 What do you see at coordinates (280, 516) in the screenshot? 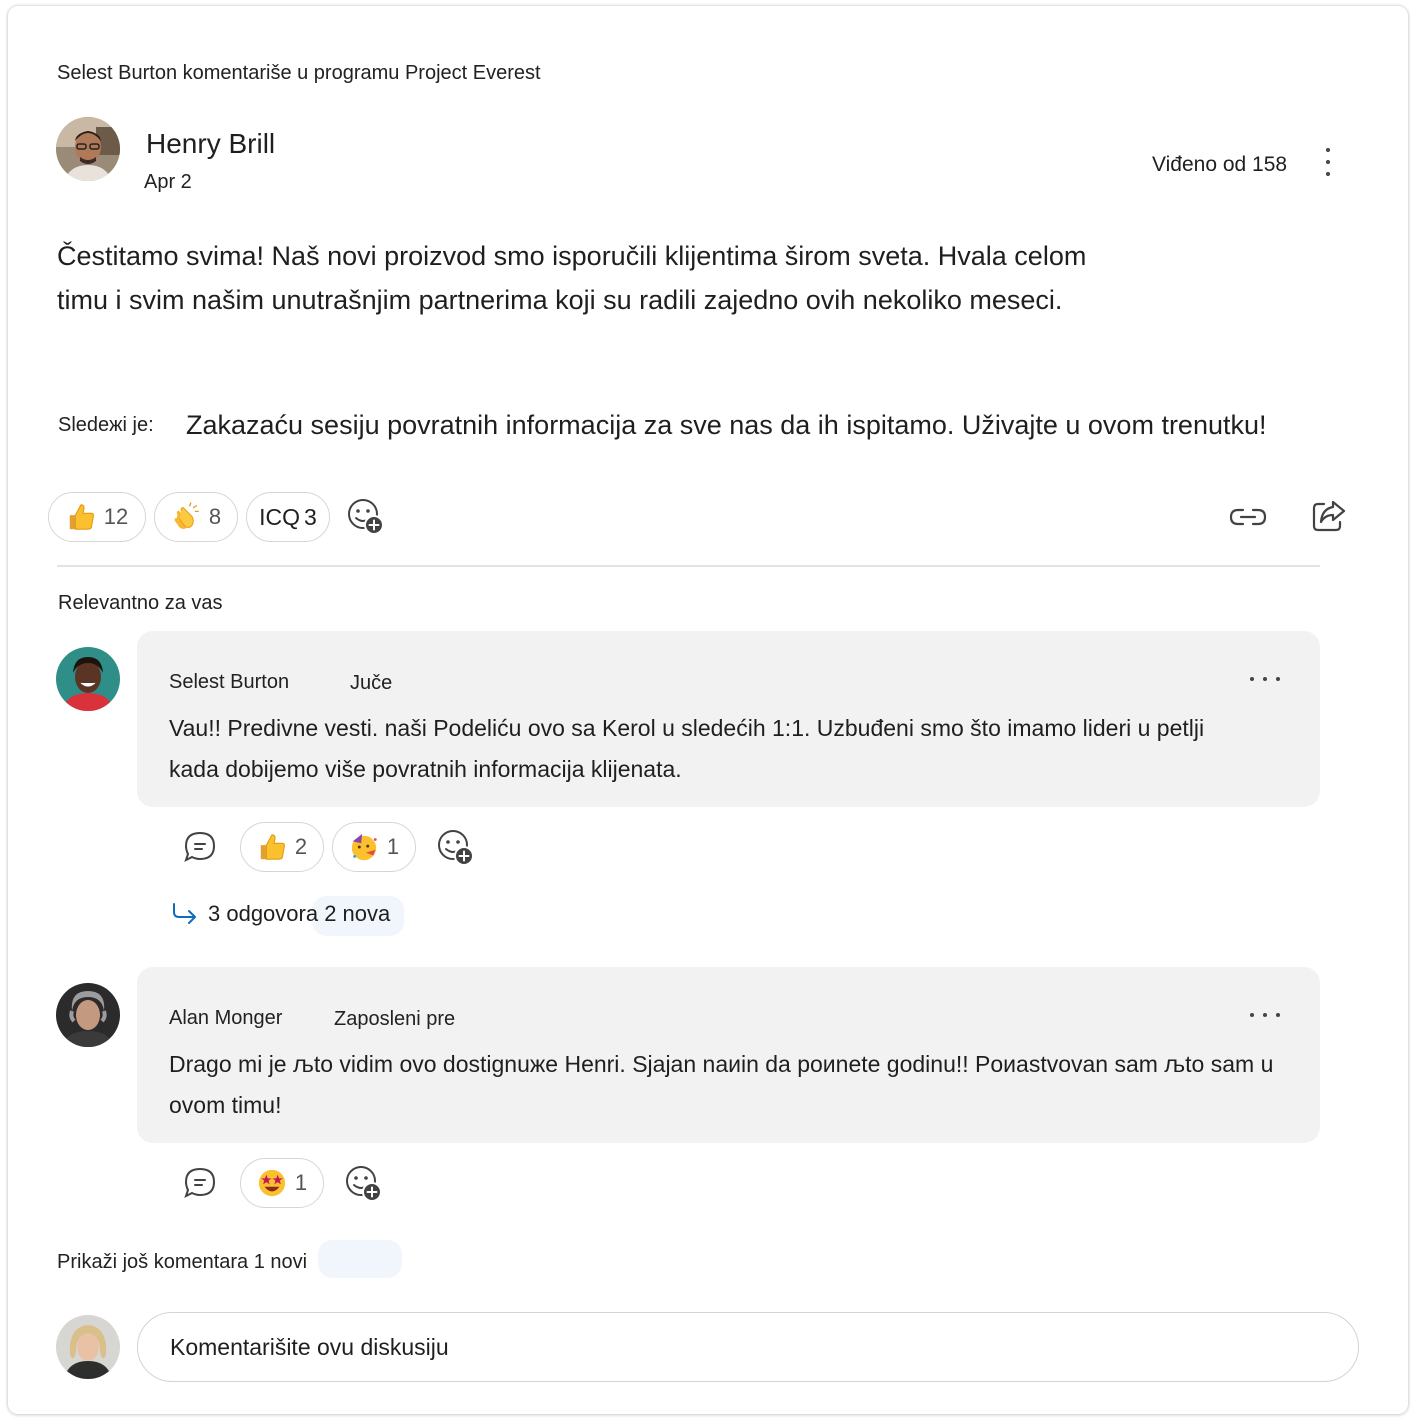
I see `icq-label: ICQ` at bounding box center [280, 516].